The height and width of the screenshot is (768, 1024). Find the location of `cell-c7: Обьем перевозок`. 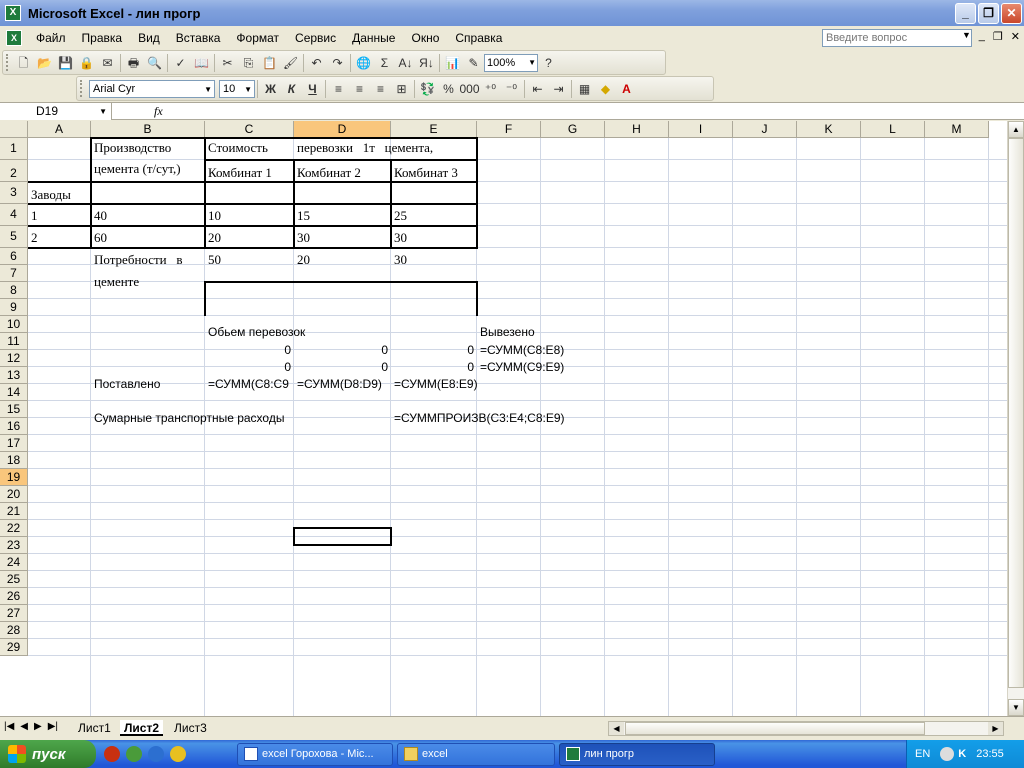

cell-c7: Обьем перевозок is located at coordinates (255, 332).